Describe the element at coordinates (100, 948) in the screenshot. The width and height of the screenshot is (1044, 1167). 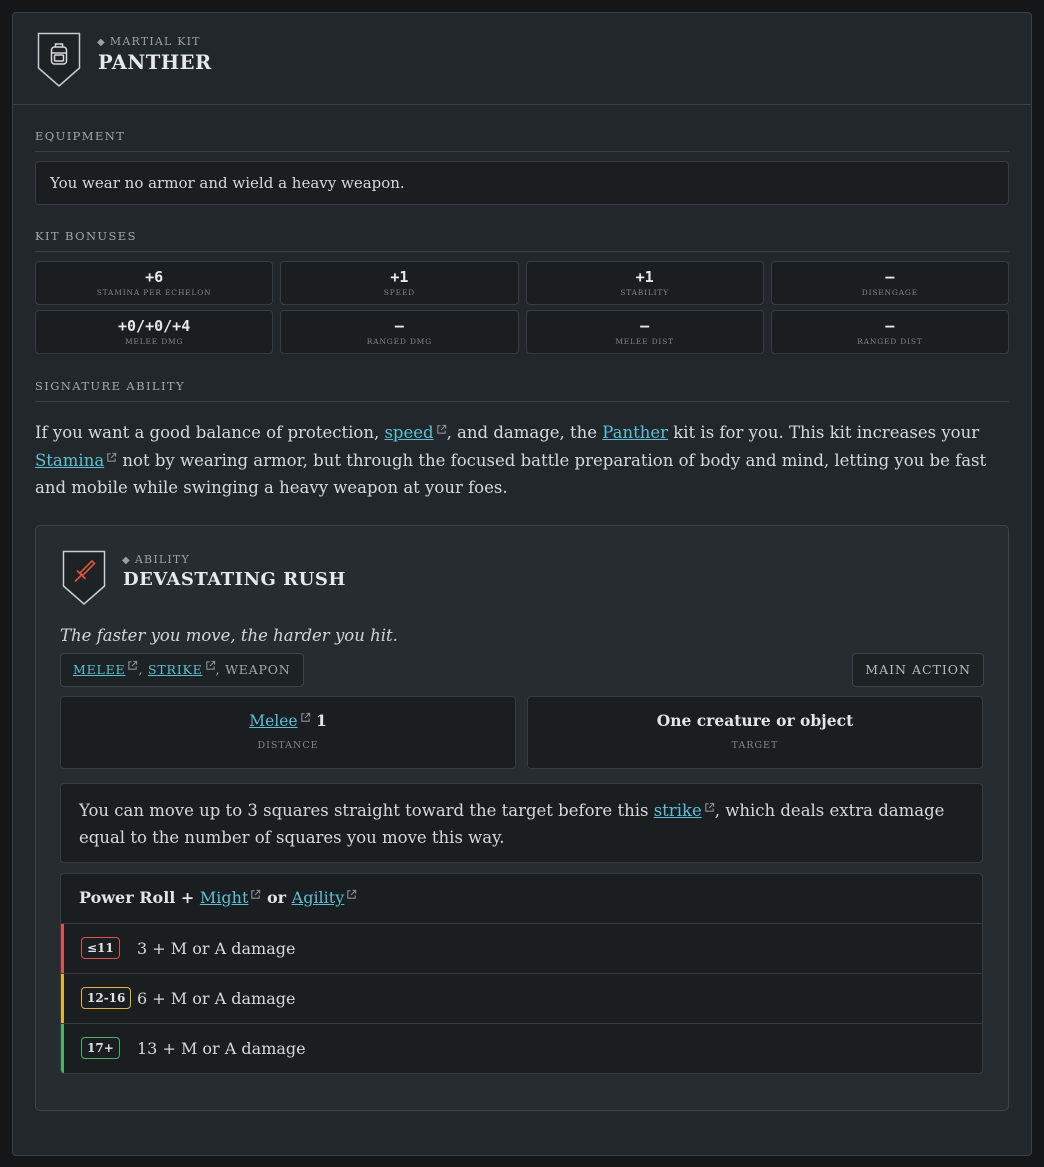
I see `tier-1-badge: ≤11` at that location.